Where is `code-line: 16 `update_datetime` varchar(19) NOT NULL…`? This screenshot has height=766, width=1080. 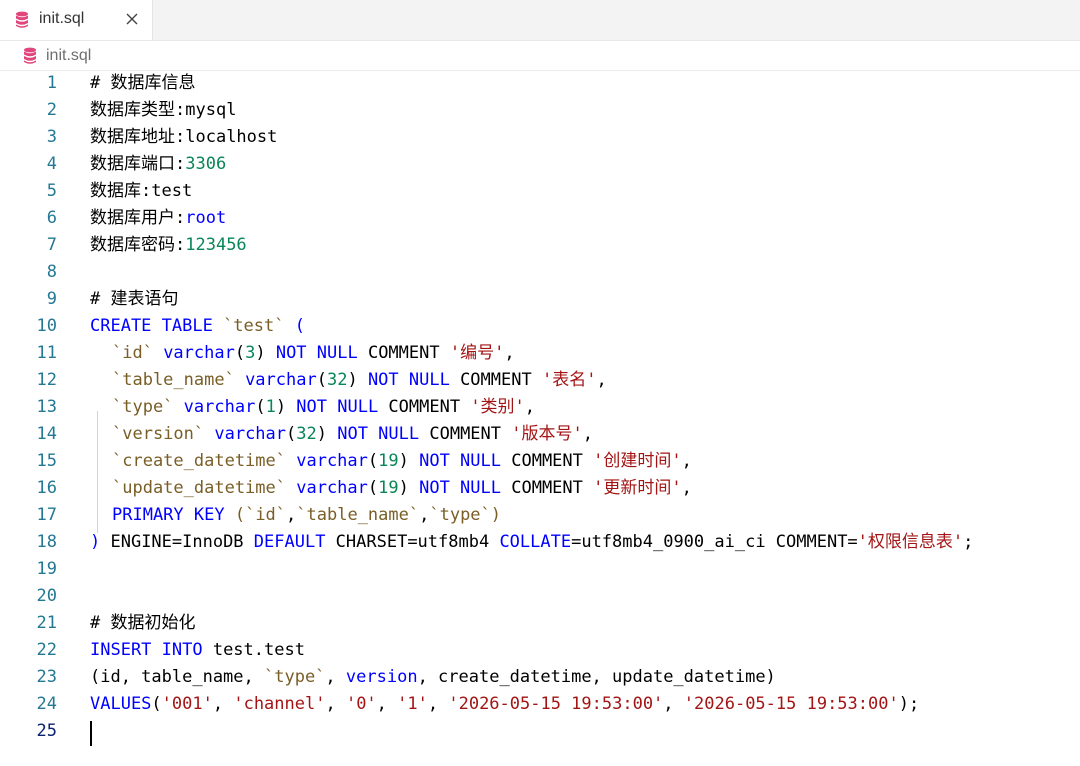 code-line: 16 `update_datetime` varchar(19) NOT NULL… is located at coordinates (540, 488).